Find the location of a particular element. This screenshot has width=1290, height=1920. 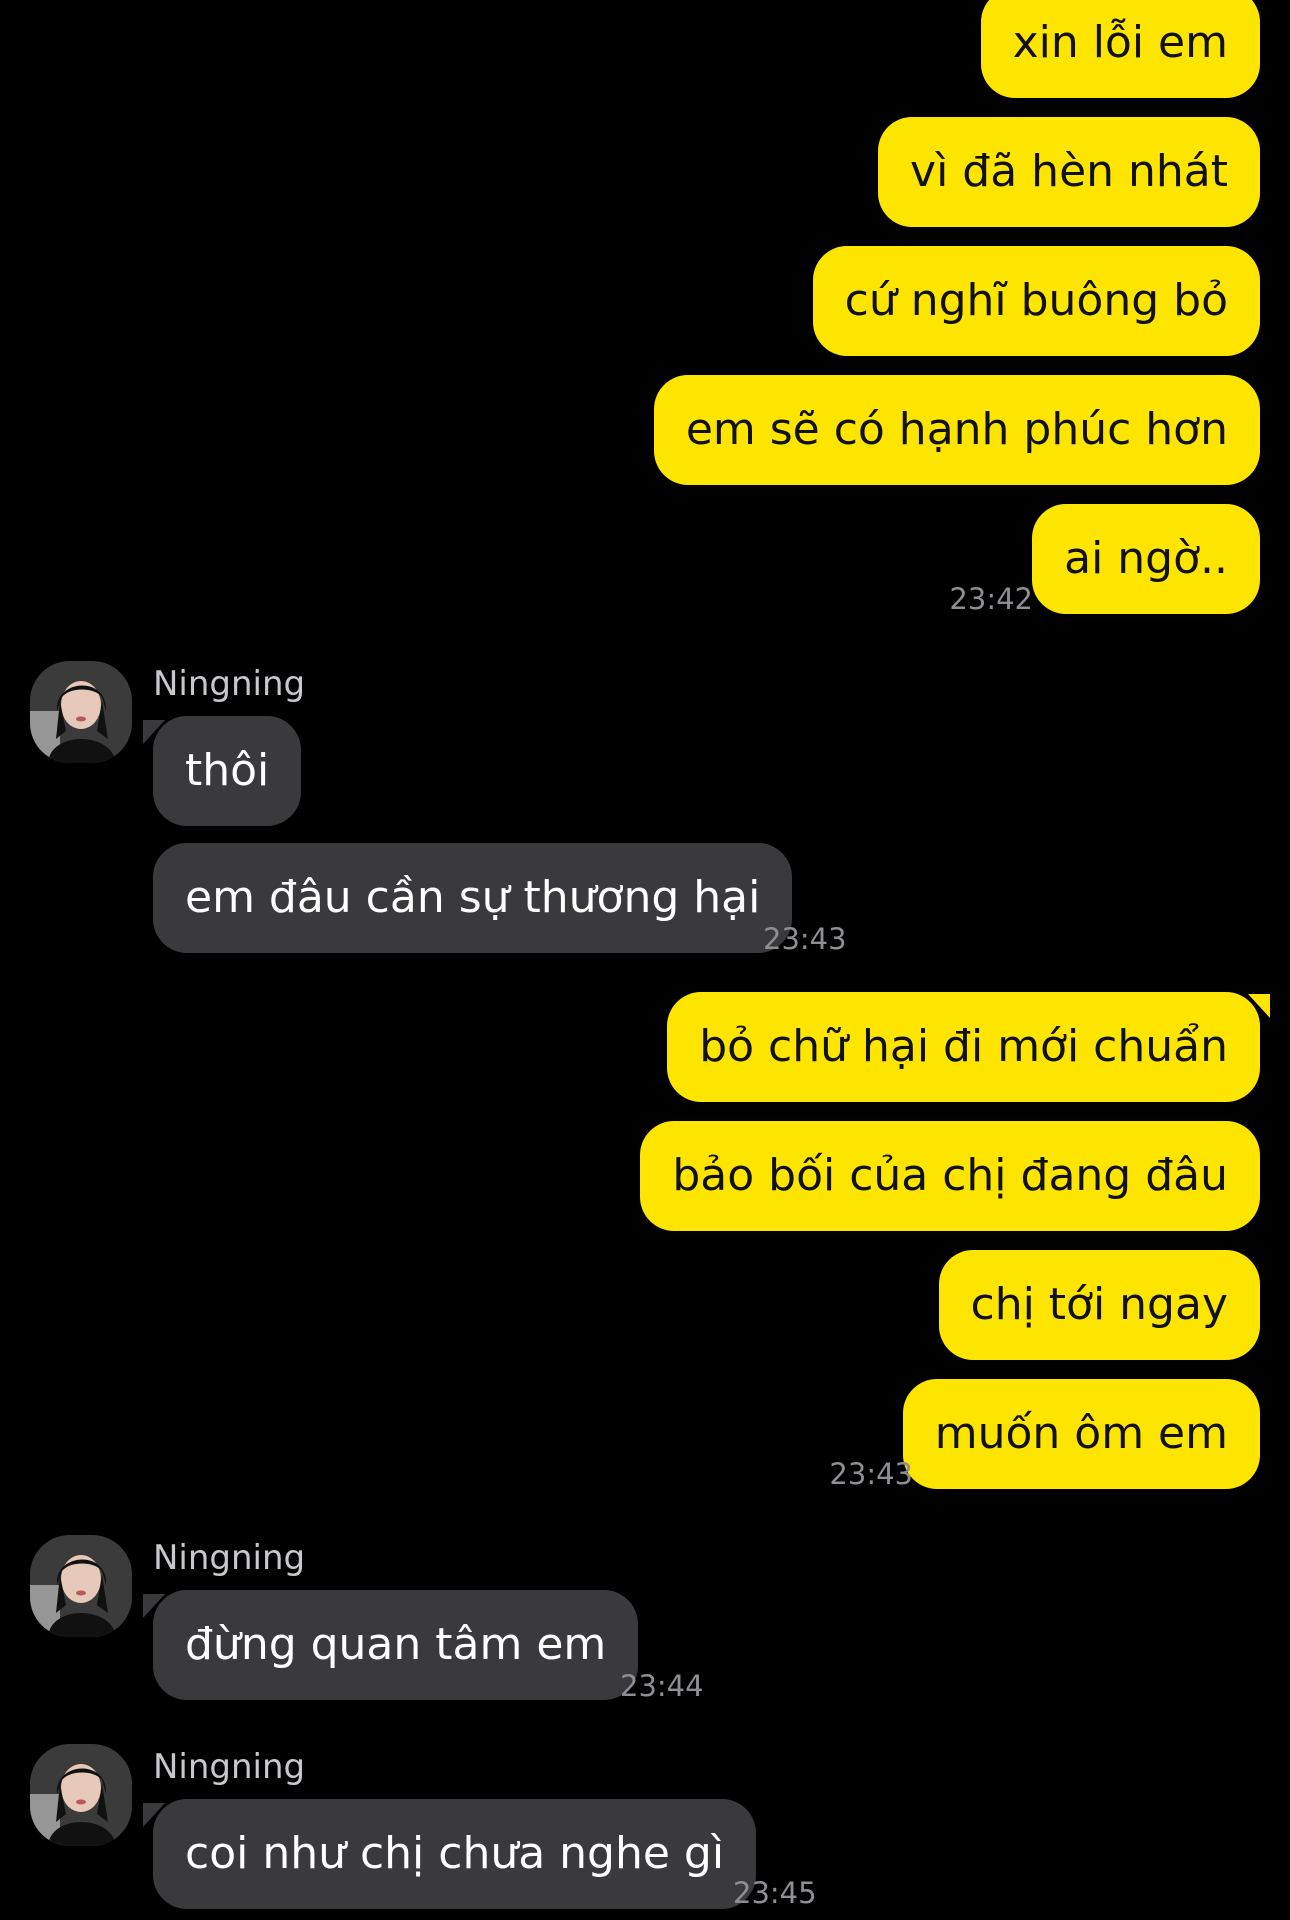

message-bubble-outgoing: vì đã hèn nhát is located at coordinates (1069, 172).